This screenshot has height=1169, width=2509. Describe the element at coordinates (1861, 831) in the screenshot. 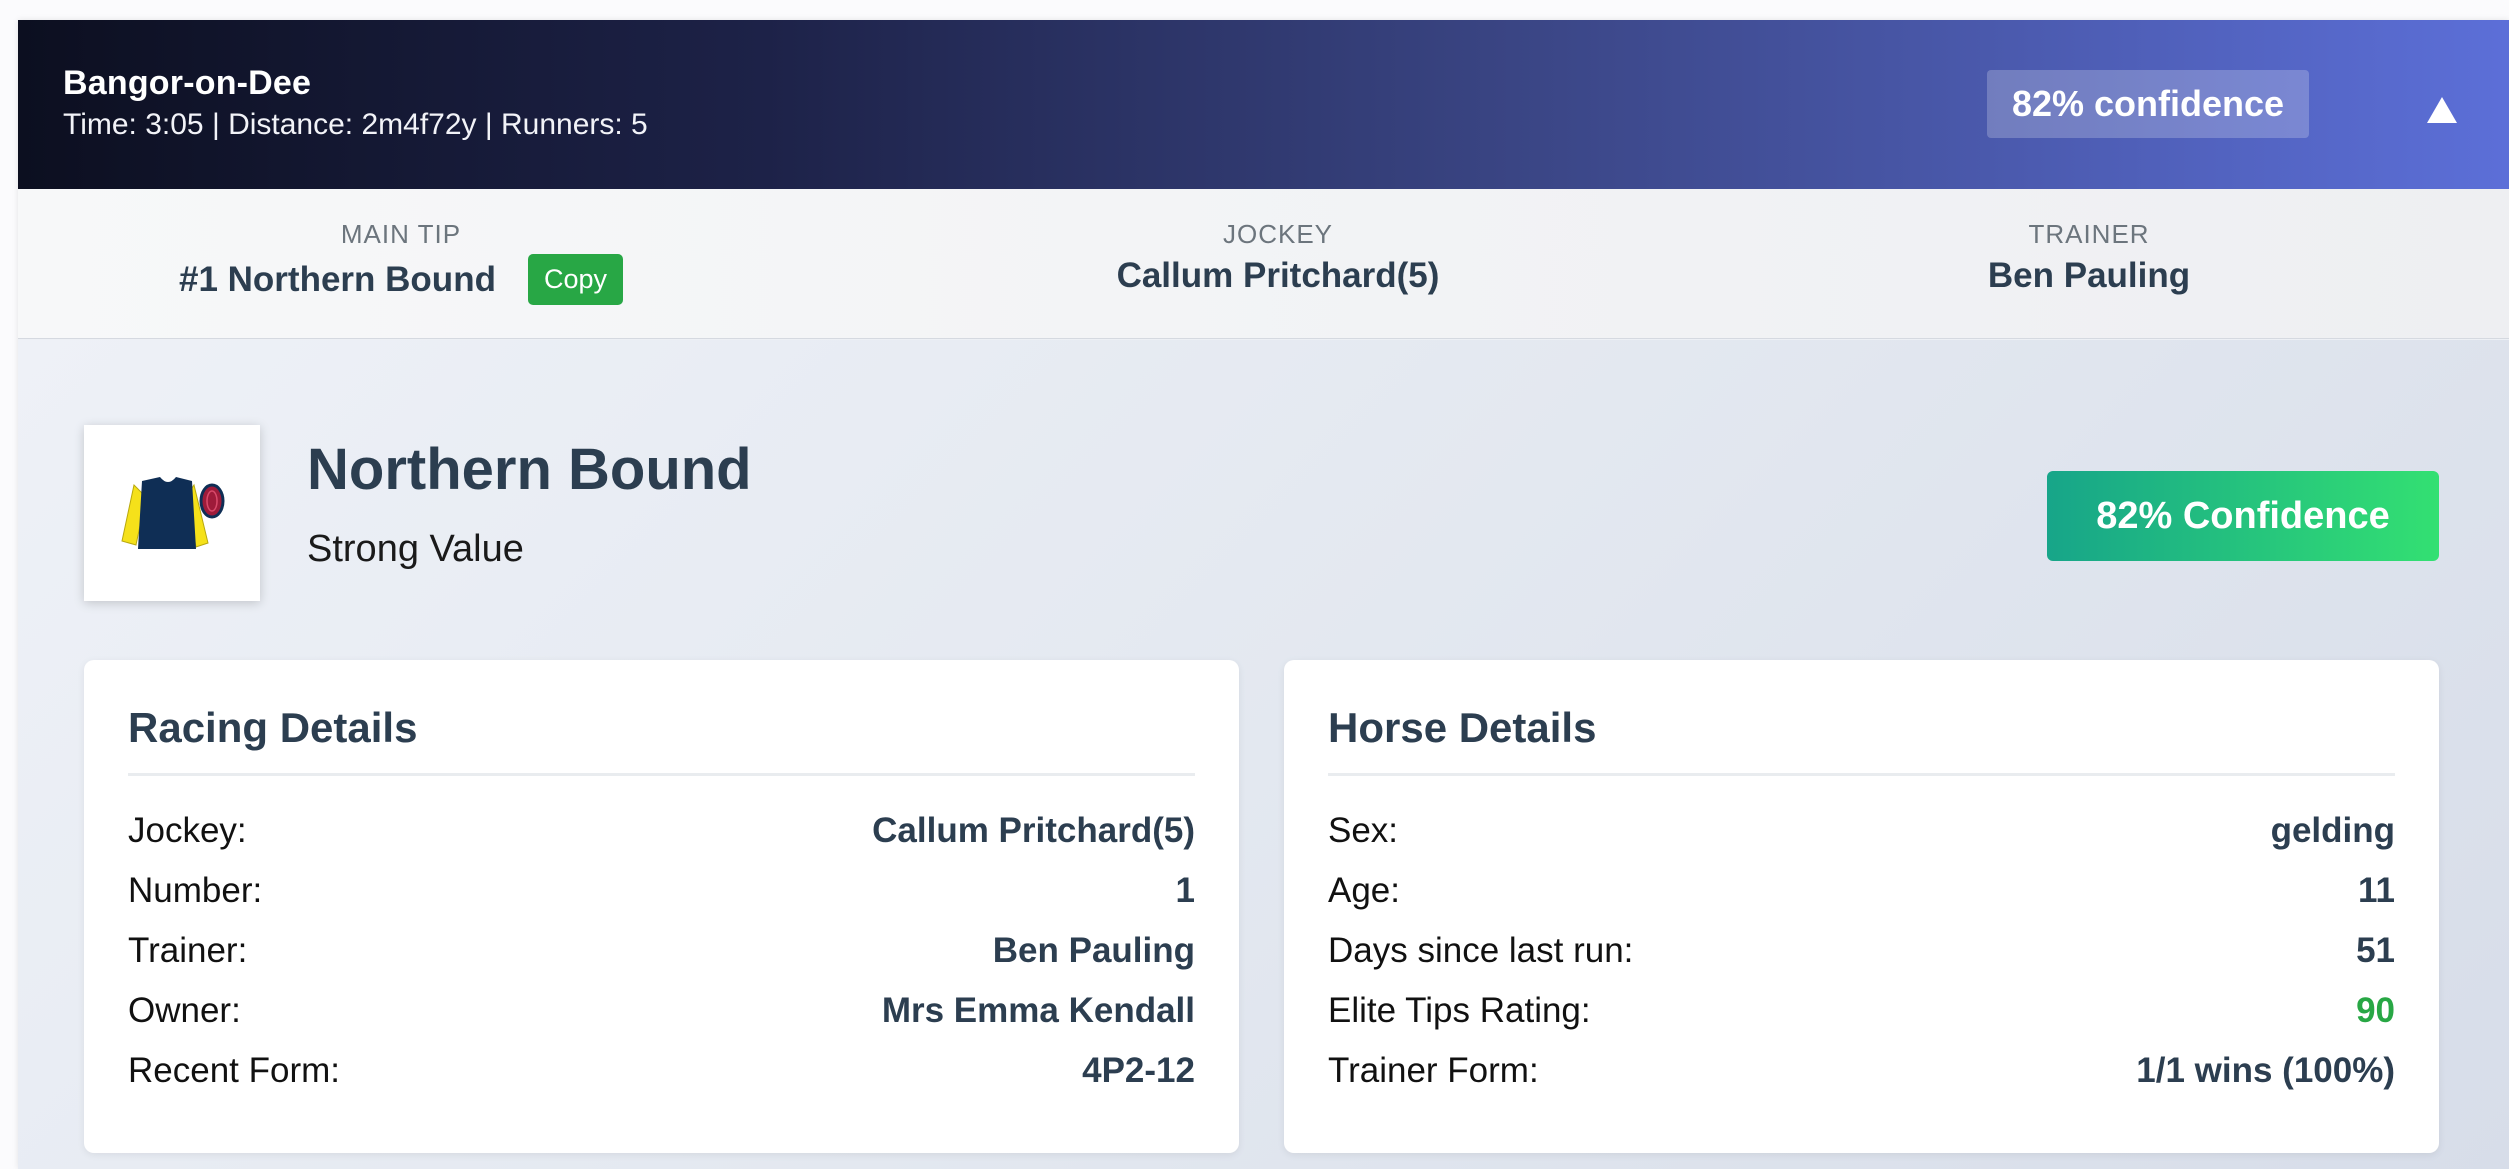

I see `detail-row-sex: Sex: gelding` at that location.